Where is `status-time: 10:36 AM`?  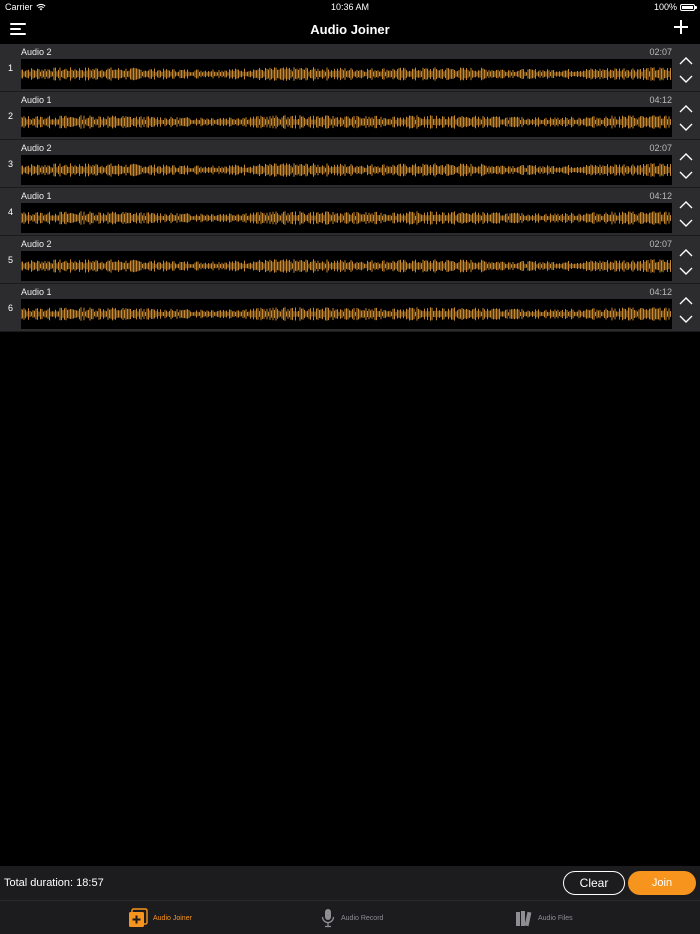 status-time: 10:36 AM is located at coordinates (350, 7).